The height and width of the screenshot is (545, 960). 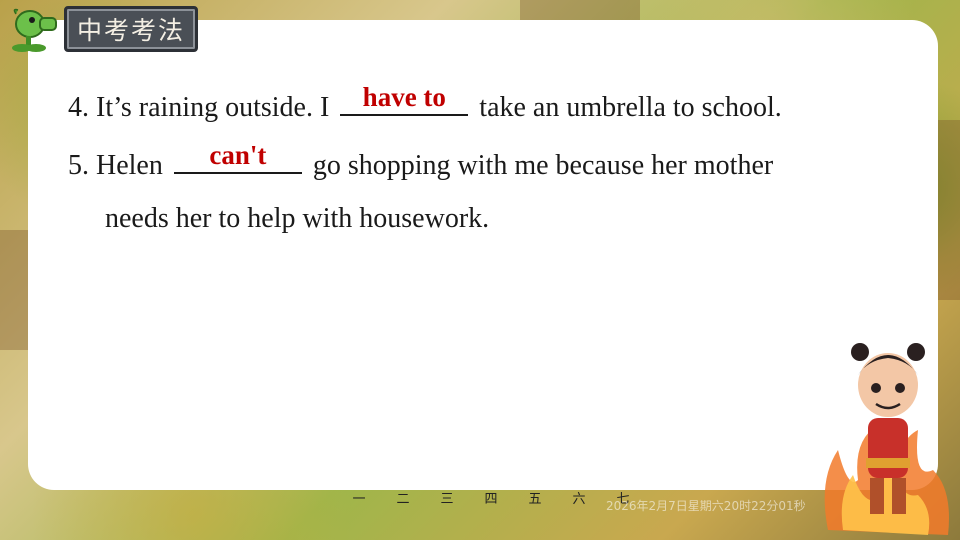 I want to click on exercise-5-text-after: go shopping with me because her mother, so click(x=539, y=165).